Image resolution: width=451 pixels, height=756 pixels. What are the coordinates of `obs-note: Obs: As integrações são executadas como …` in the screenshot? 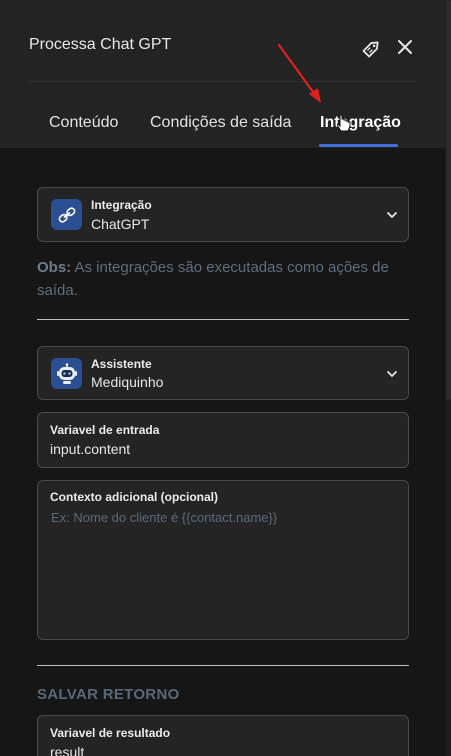 It's located at (224, 279).